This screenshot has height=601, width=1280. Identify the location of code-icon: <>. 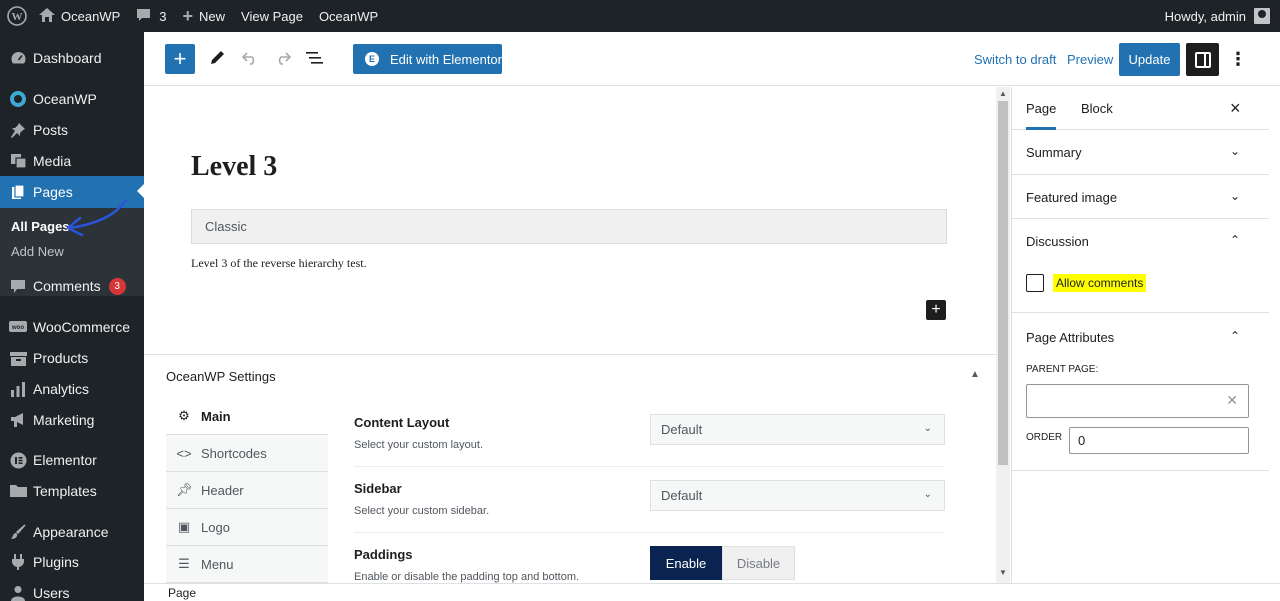
(184, 453).